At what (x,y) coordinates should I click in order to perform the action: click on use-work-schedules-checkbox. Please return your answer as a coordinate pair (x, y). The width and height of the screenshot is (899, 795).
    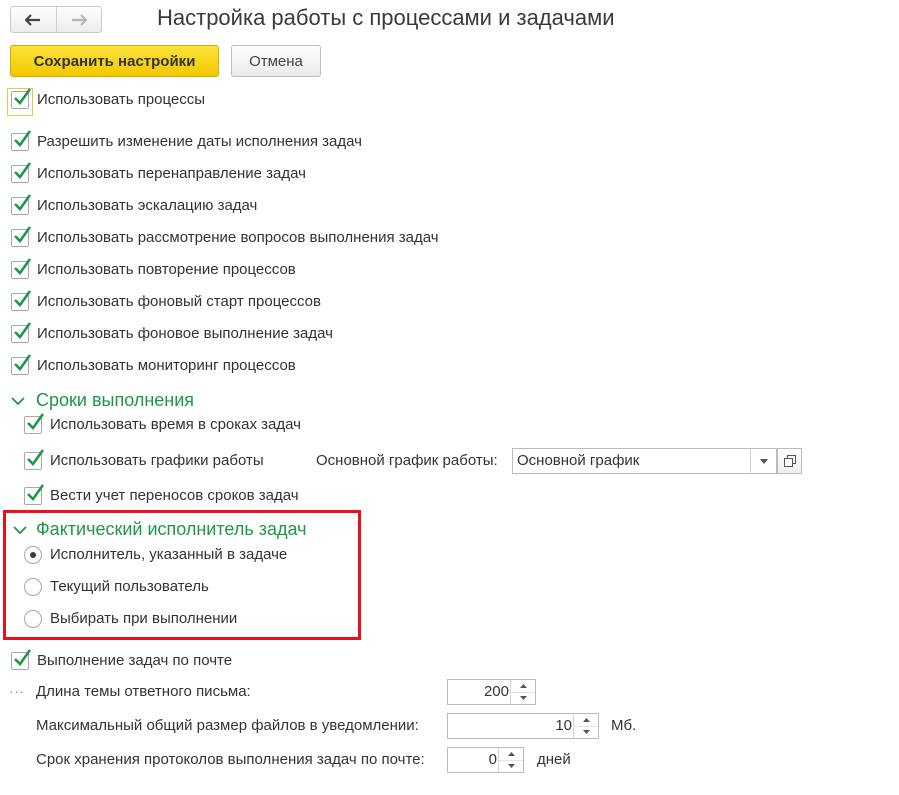
    Looking at the image, I should click on (34, 459).